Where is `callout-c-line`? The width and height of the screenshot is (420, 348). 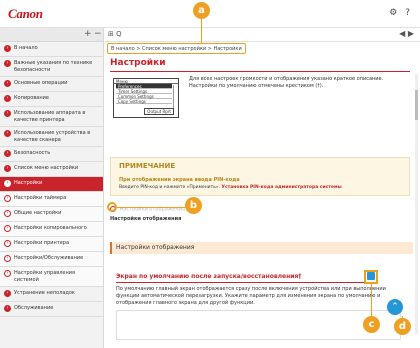
callout-c-line is located at coordinates (371, 300).